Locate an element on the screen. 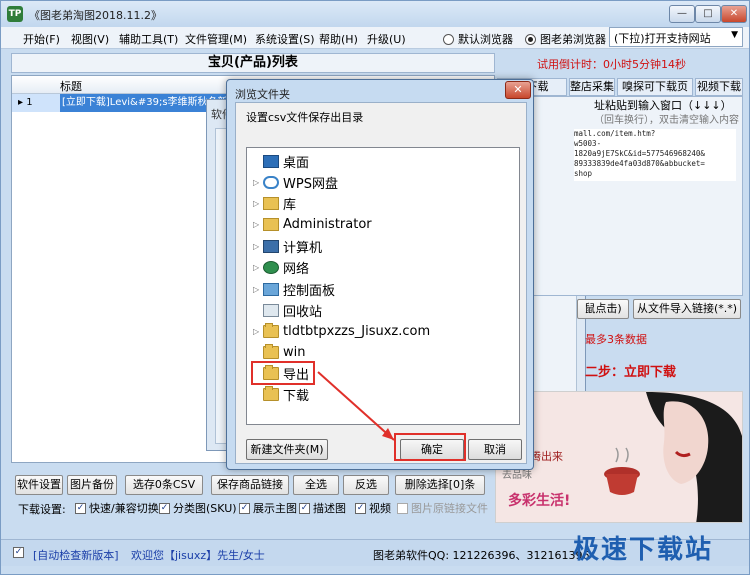 The width and height of the screenshot is (750, 575). save-csv-button: 选存0条CSV is located at coordinates (164, 485).